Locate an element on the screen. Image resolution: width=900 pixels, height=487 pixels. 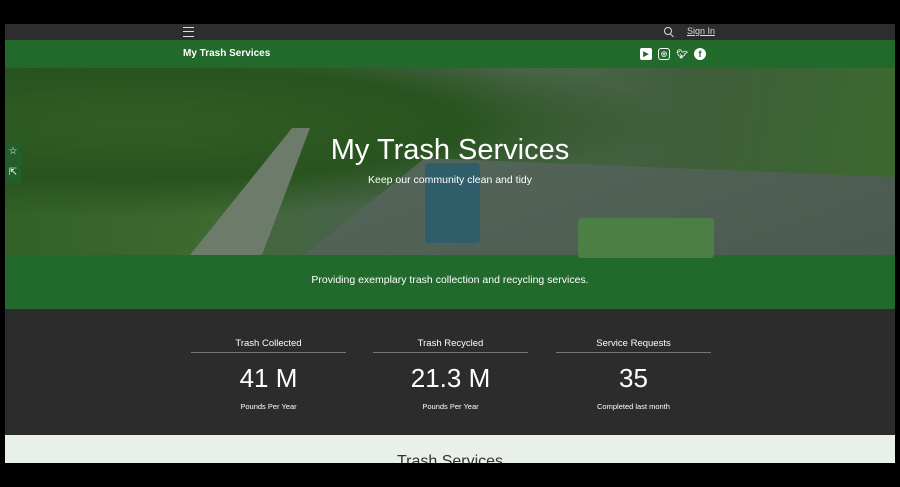
facebook-icon: f is located at coordinates (700, 54).